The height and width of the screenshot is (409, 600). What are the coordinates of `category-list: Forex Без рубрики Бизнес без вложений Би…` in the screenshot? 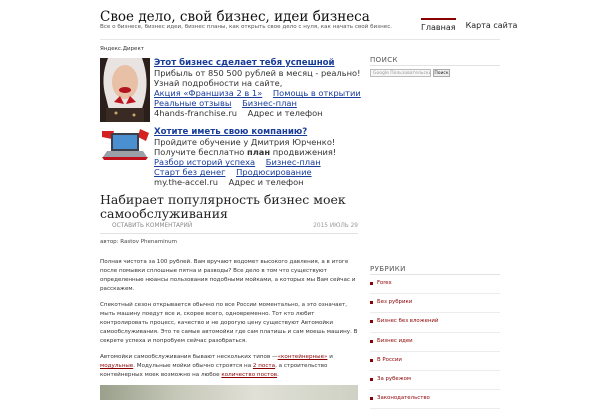 It's located at (435, 342).